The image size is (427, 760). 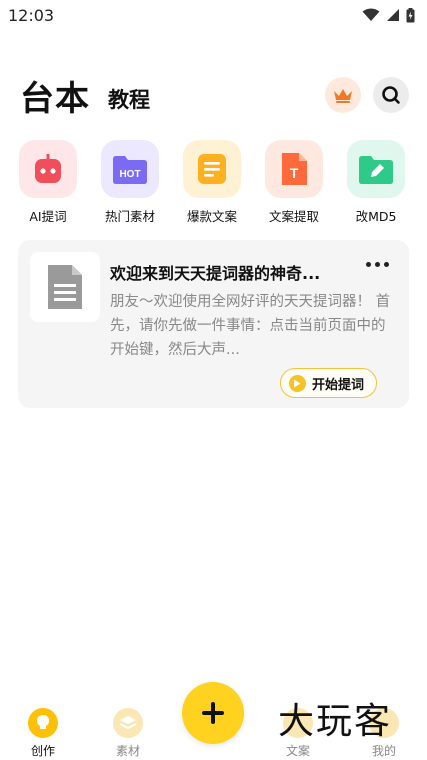 I want to click on tool-label: 热门素材, so click(x=129, y=216).